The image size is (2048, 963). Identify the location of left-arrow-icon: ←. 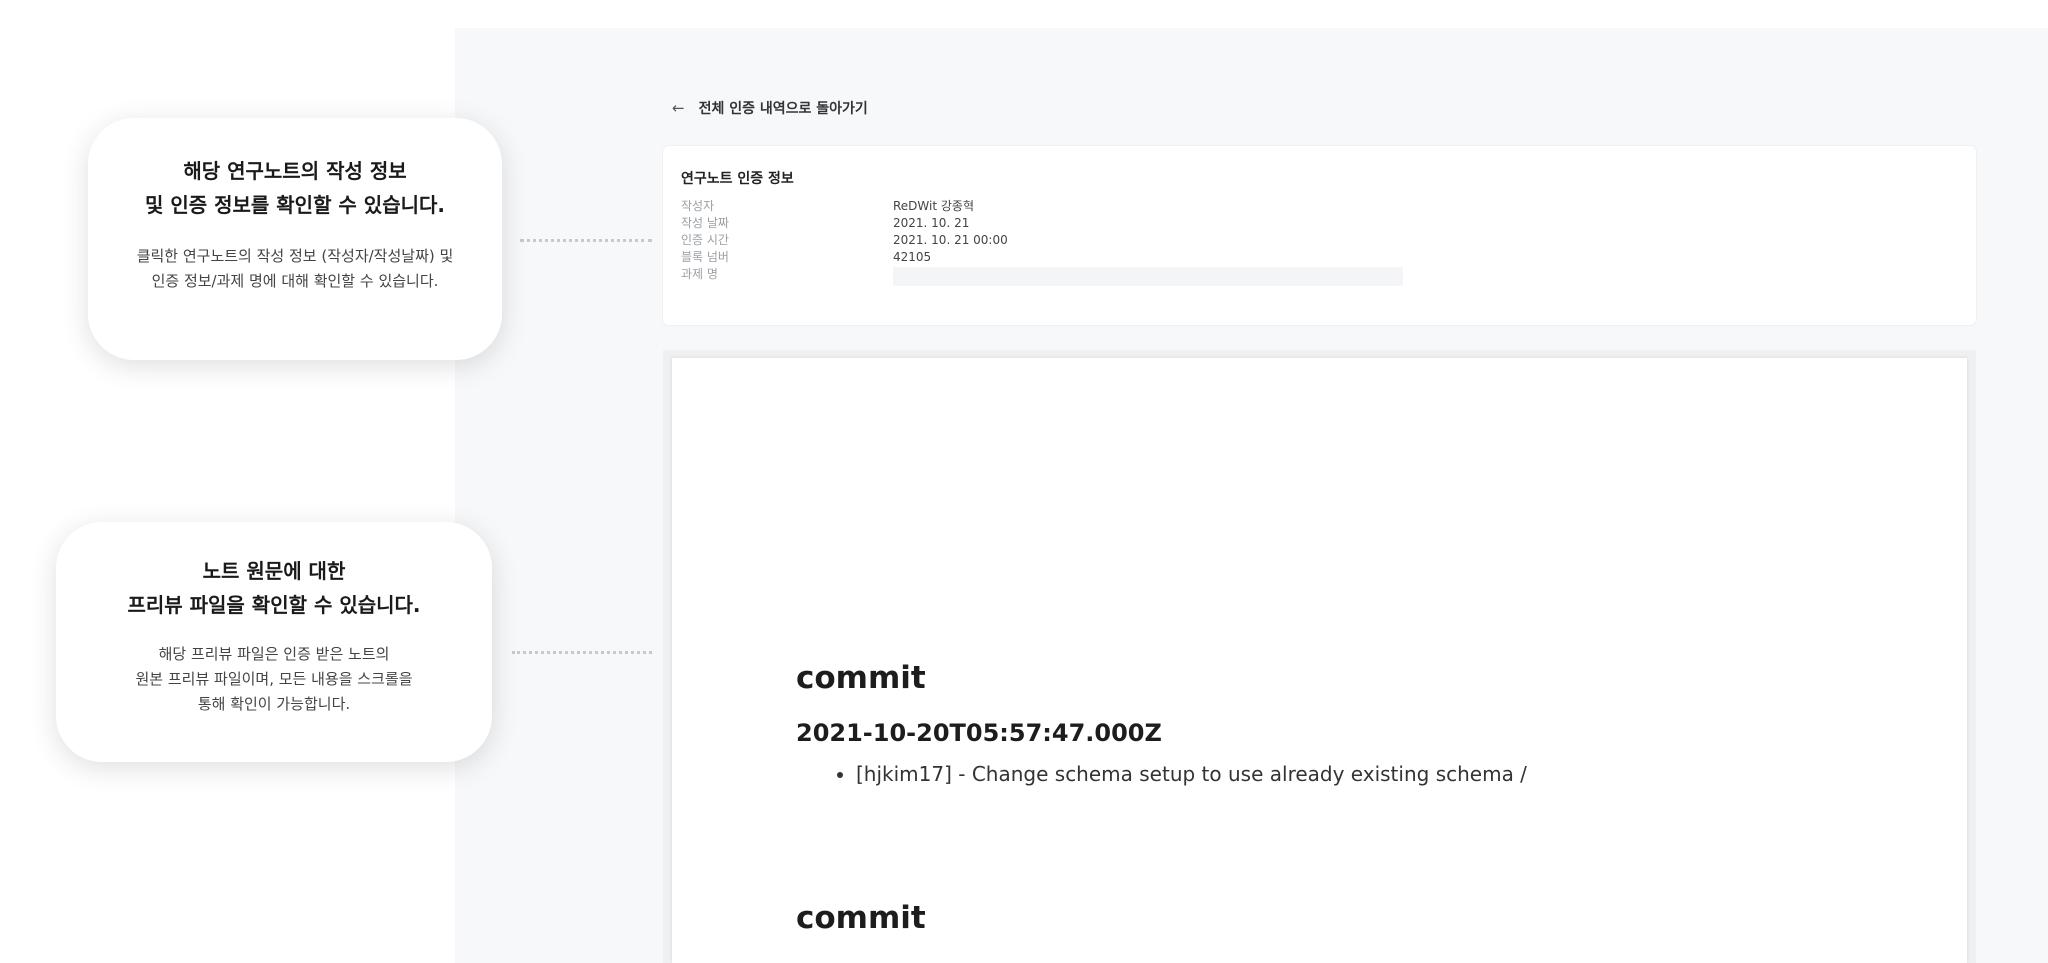
(678, 108).